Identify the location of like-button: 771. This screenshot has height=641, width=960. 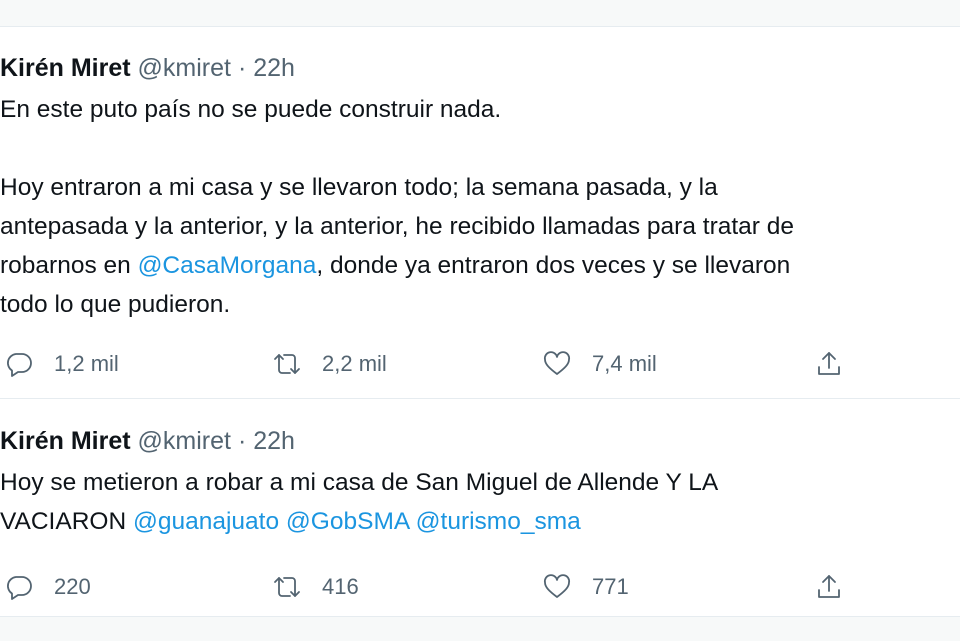
(585, 587).